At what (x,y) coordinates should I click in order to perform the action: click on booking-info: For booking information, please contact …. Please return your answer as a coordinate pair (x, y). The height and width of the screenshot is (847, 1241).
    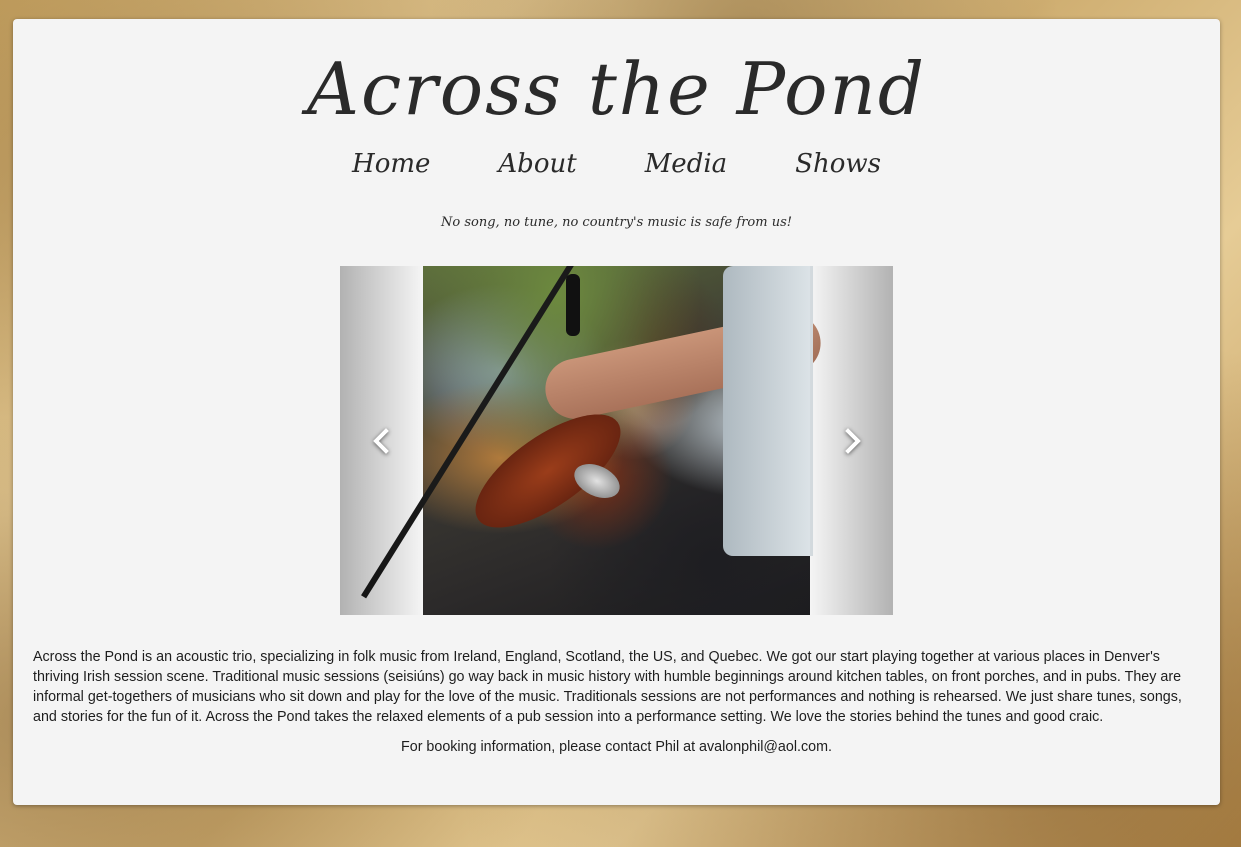
    Looking at the image, I should click on (616, 747).